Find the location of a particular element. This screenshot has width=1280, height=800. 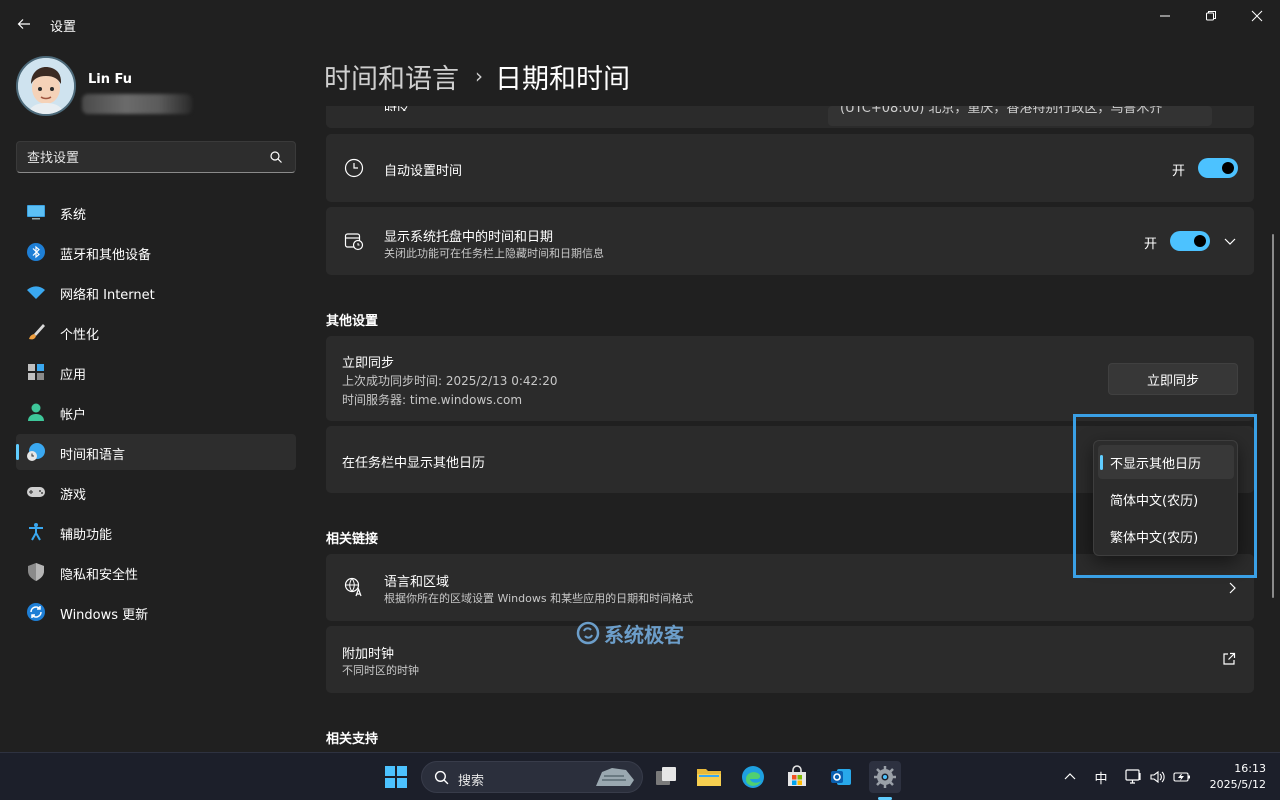

sidebar-item-personalization: 个性化 is located at coordinates (156, 332).